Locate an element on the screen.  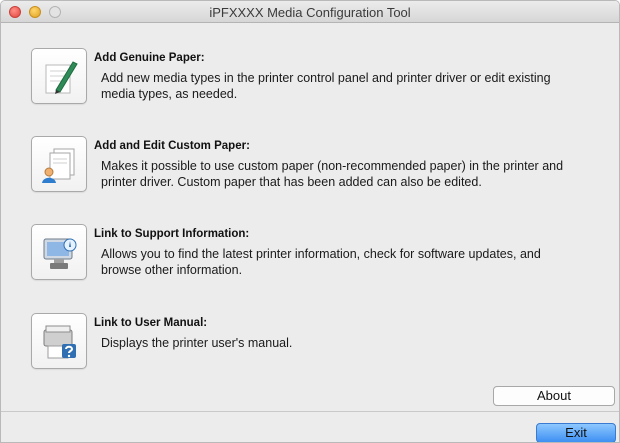
add-edit-custom-paper-button is located at coordinates (59, 164).